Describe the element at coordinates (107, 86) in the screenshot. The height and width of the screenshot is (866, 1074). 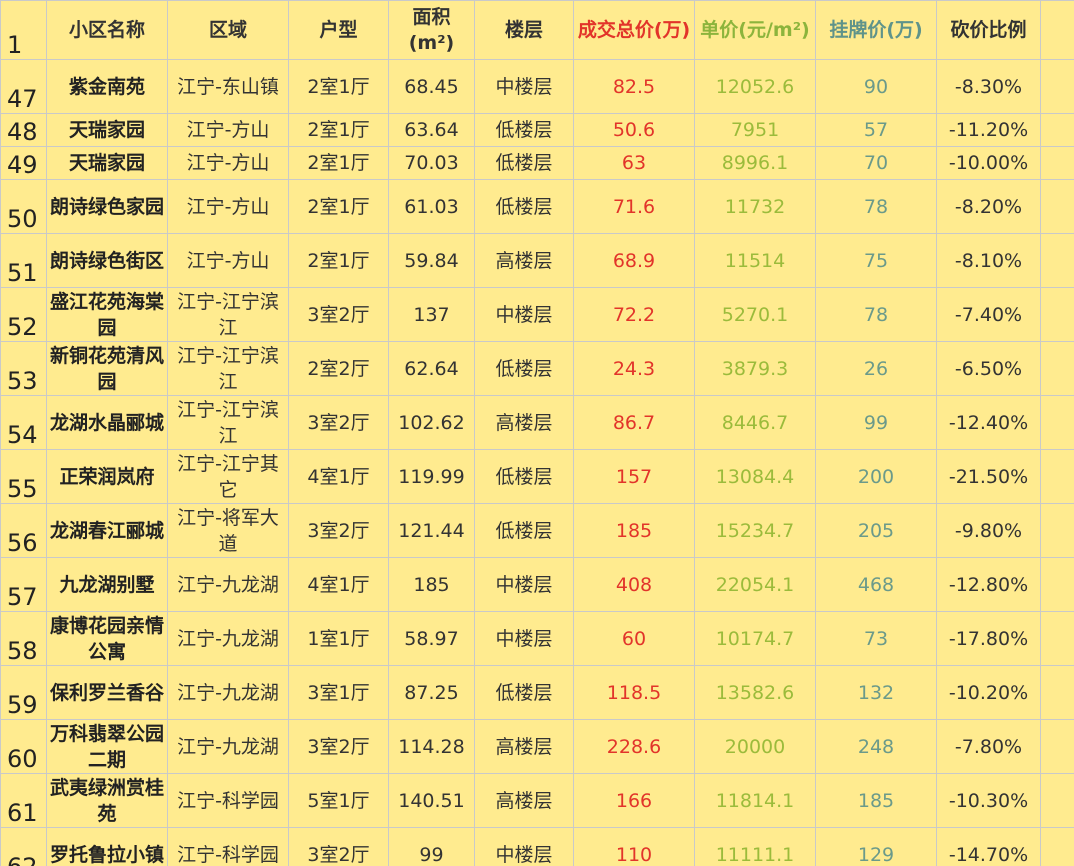
I see `cell-community-name: 紫金南苑` at that location.